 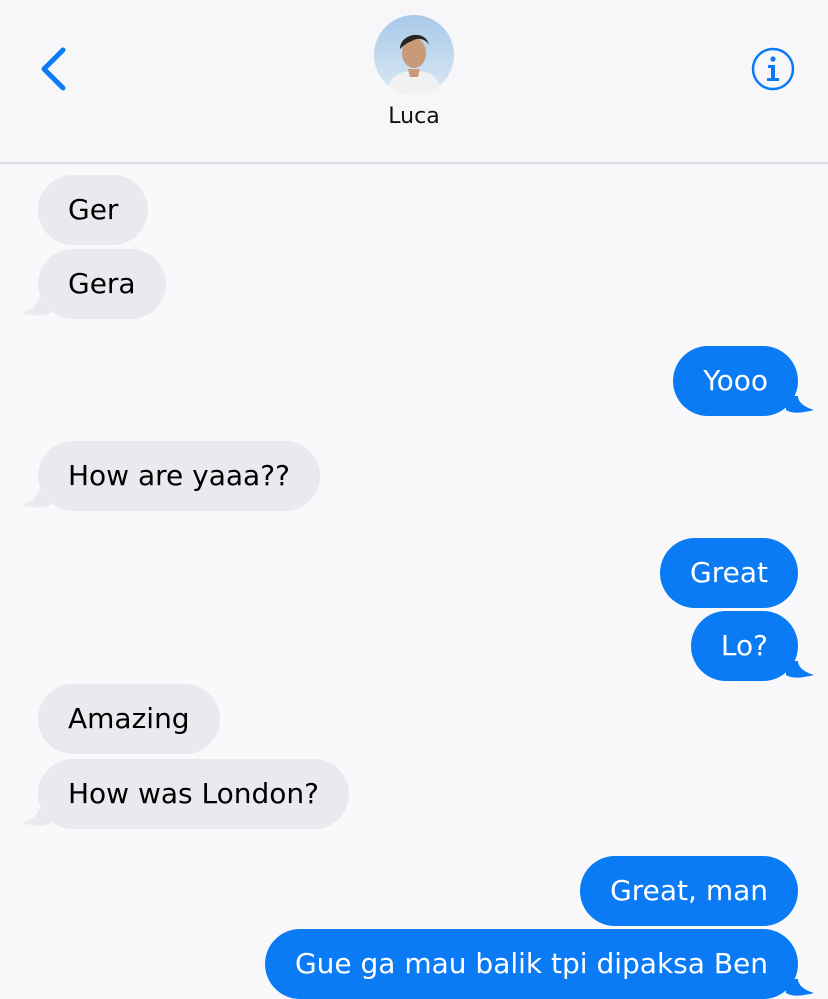 I want to click on contact-photo, so click(x=414, y=55).